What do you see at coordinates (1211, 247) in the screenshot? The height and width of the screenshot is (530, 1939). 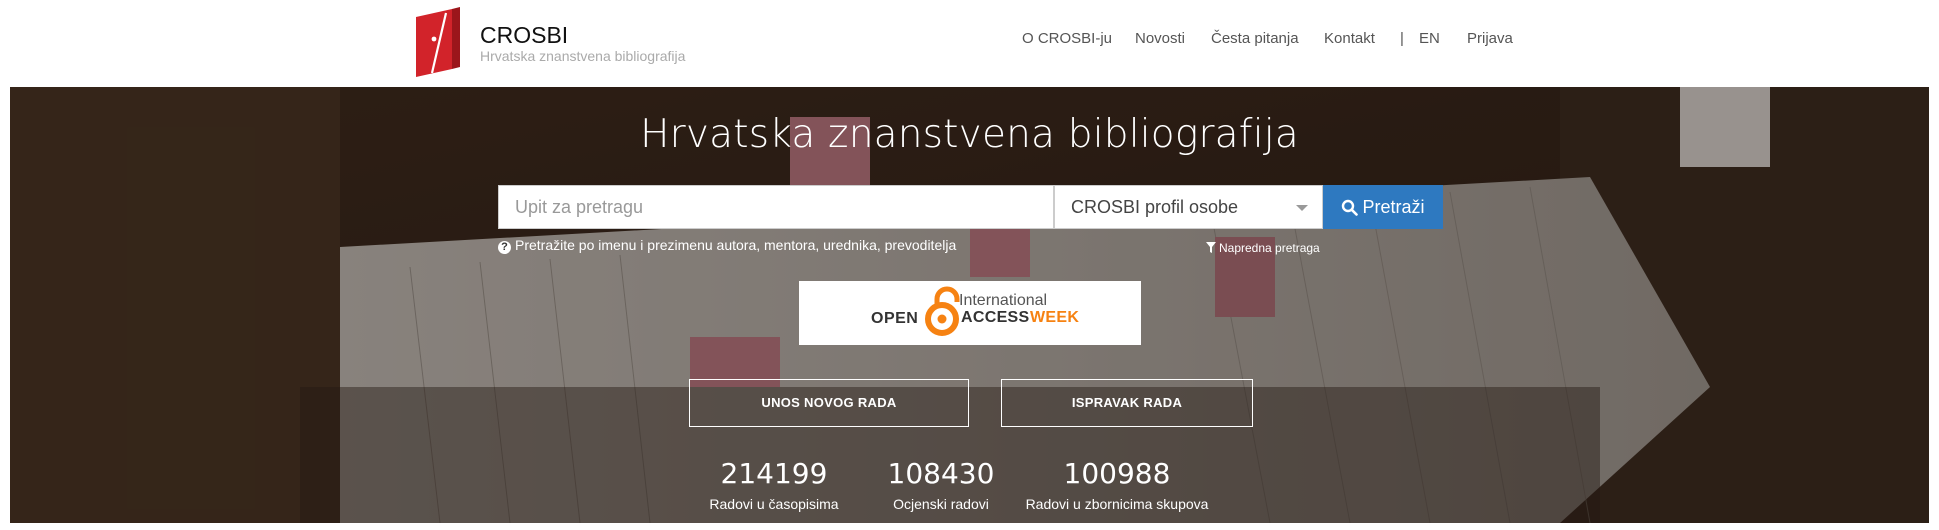 I see `filter-icon` at bounding box center [1211, 247].